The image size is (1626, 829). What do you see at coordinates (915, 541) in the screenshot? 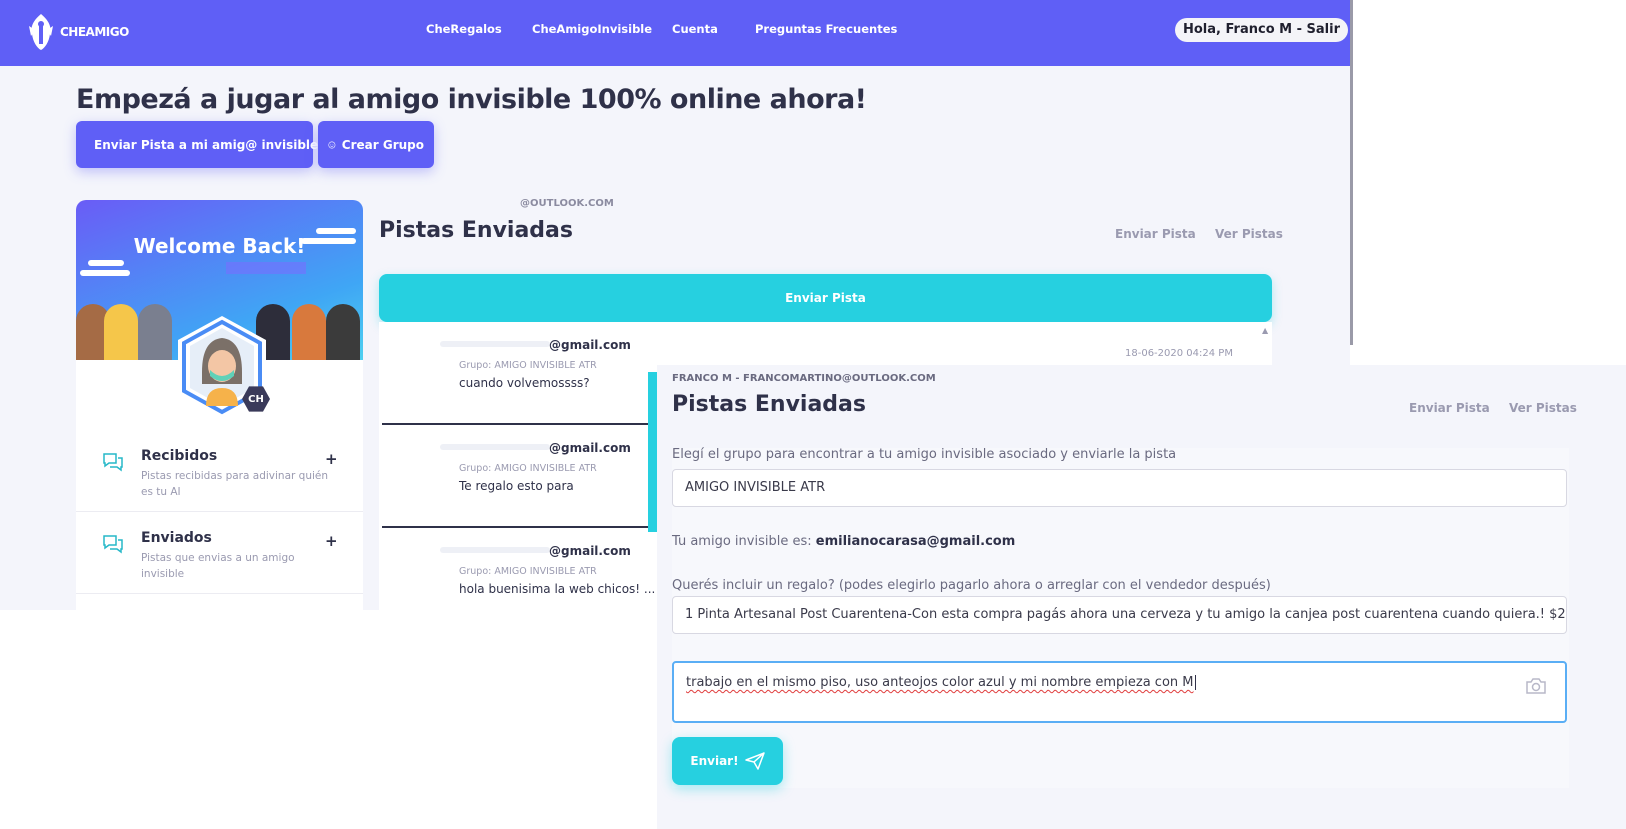
I see `secret-friend-email: emilianocarasa@gmail.com` at bounding box center [915, 541].